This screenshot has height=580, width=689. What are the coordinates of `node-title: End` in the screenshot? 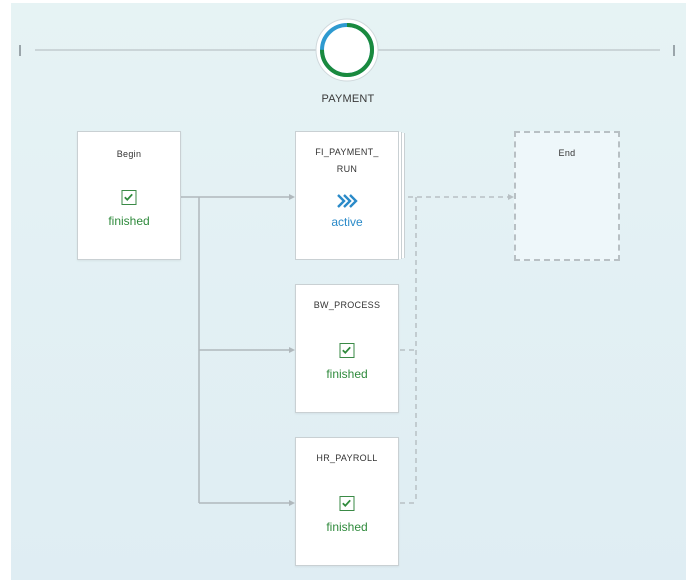 It's located at (567, 153).